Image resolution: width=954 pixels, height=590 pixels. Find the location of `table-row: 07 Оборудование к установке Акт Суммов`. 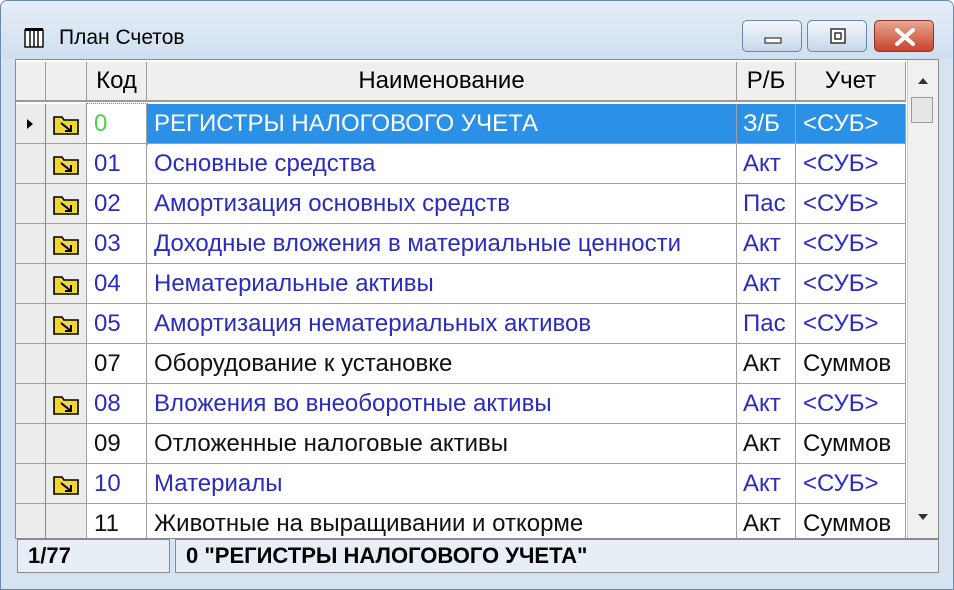

table-row: 07 Оборудование к установке Акт Суммов is located at coordinates (461, 364).